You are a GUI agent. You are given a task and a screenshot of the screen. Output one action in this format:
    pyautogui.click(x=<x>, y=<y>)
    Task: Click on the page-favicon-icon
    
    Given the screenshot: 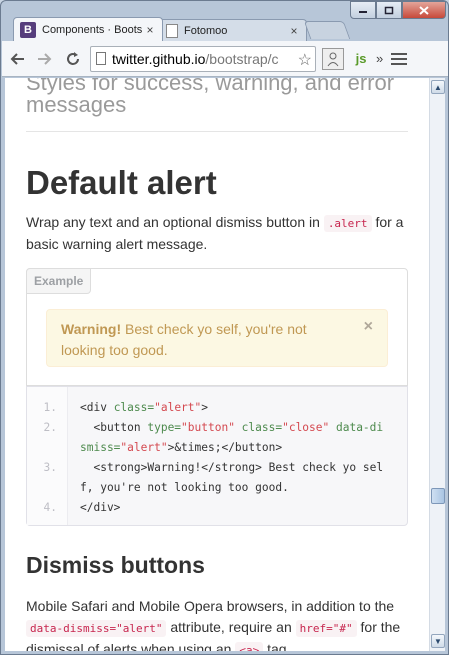 What is the action you would take?
    pyautogui.click(x=172, y=30)
    